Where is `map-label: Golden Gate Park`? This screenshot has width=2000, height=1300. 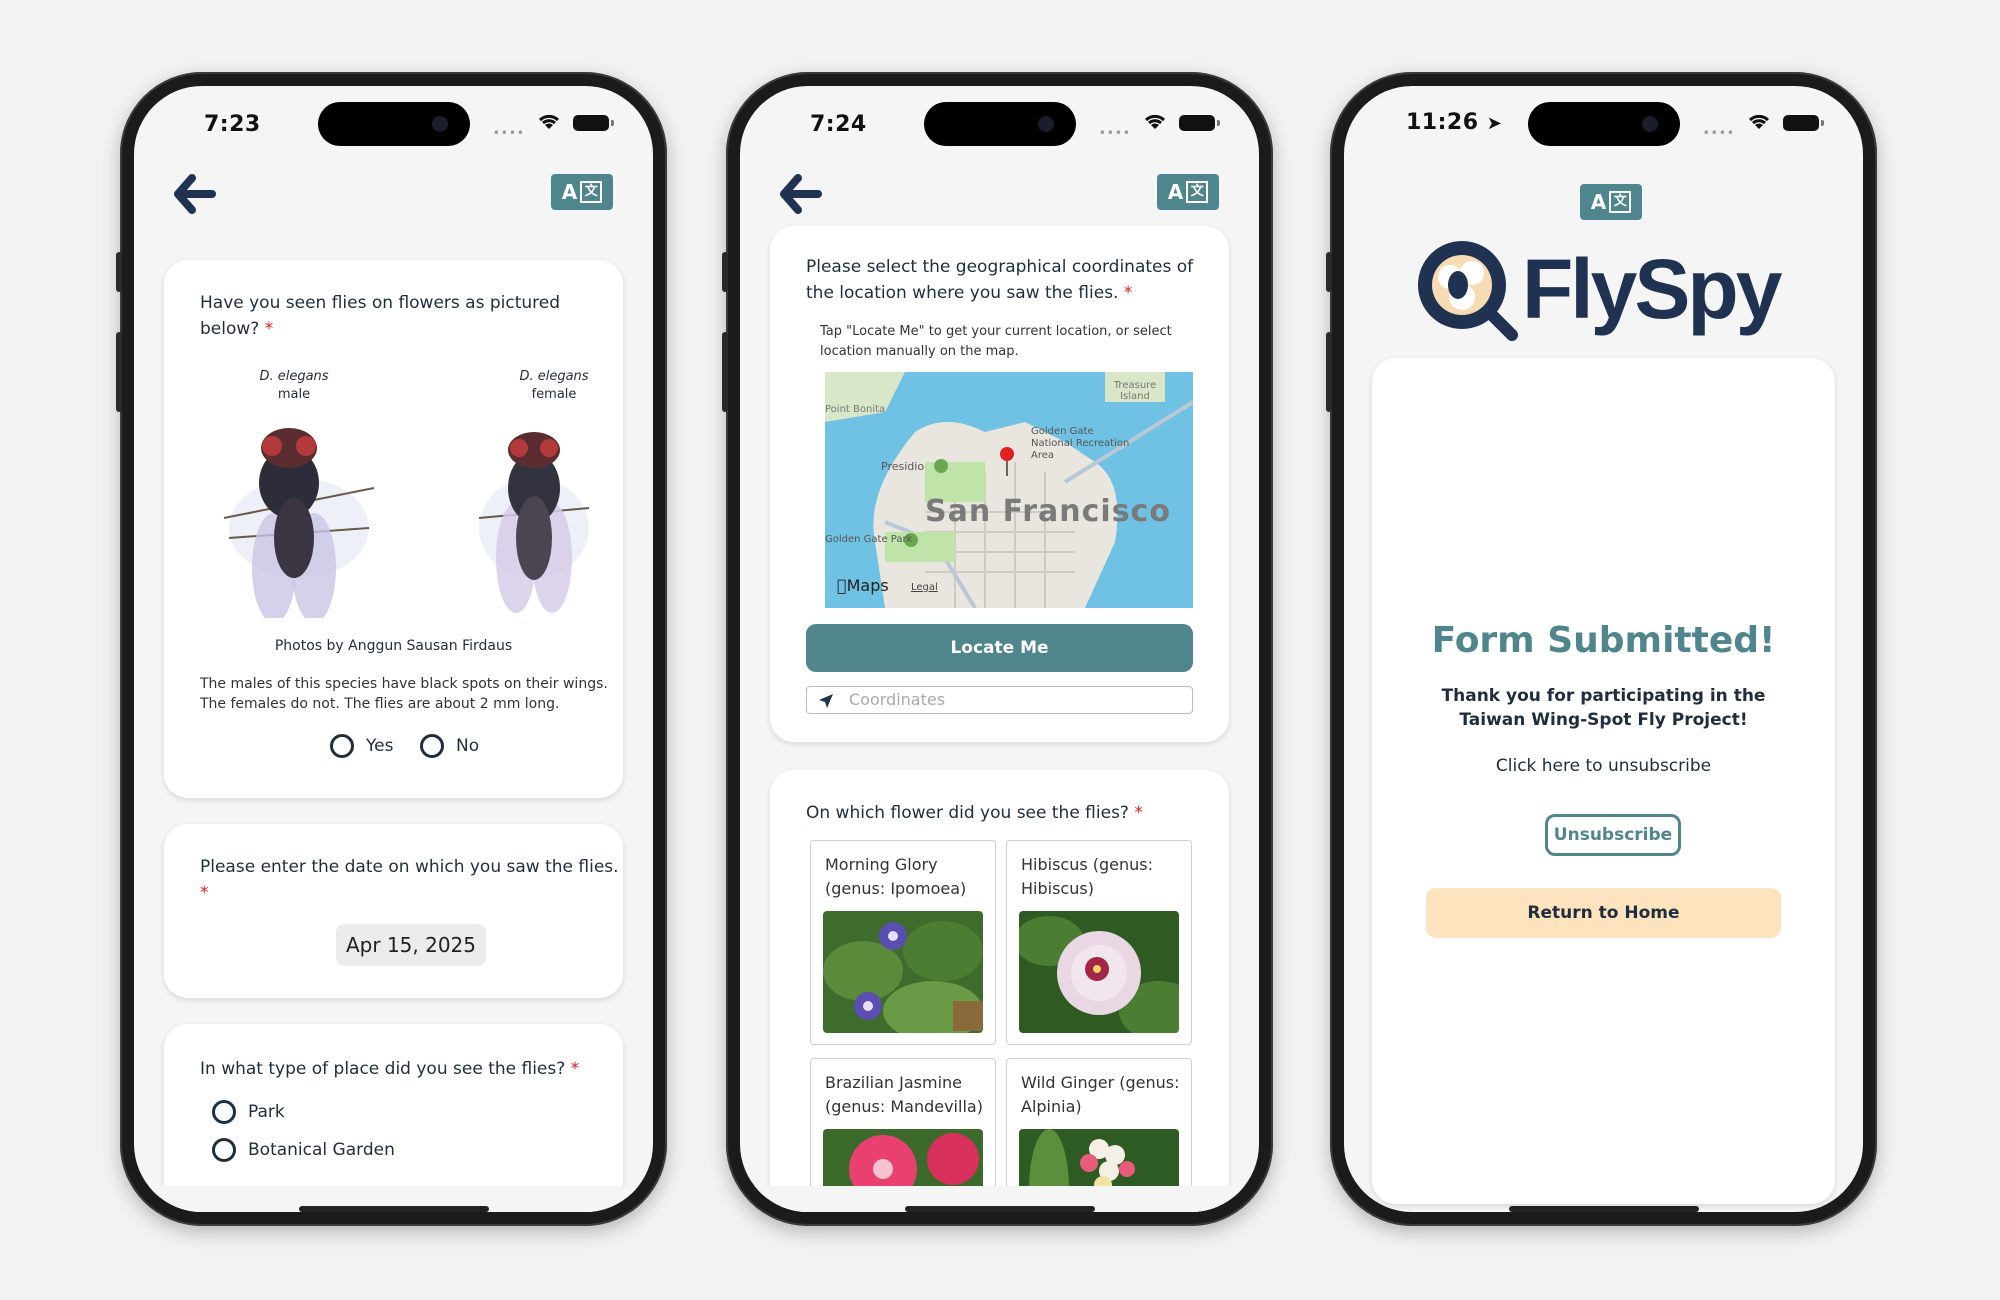
map-label: Golden Gate Park is located at coordinates (869, 539).